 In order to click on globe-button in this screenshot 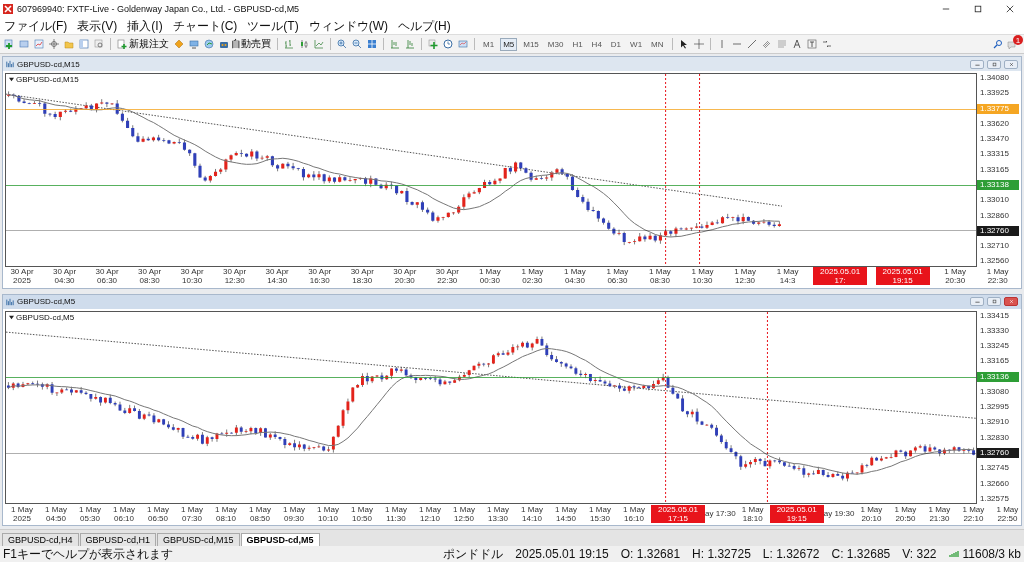, I will do `click(209, 44)`.